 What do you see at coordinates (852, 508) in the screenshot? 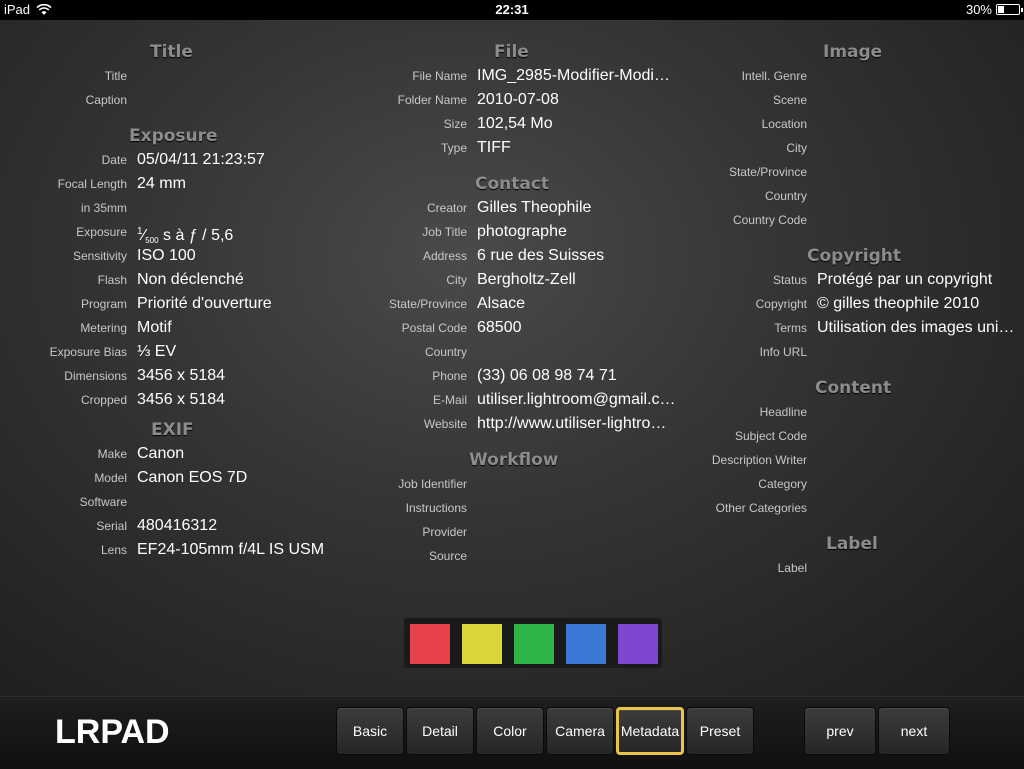
I see `metadata-row: Other Categories` at bounding box center [852, 508].